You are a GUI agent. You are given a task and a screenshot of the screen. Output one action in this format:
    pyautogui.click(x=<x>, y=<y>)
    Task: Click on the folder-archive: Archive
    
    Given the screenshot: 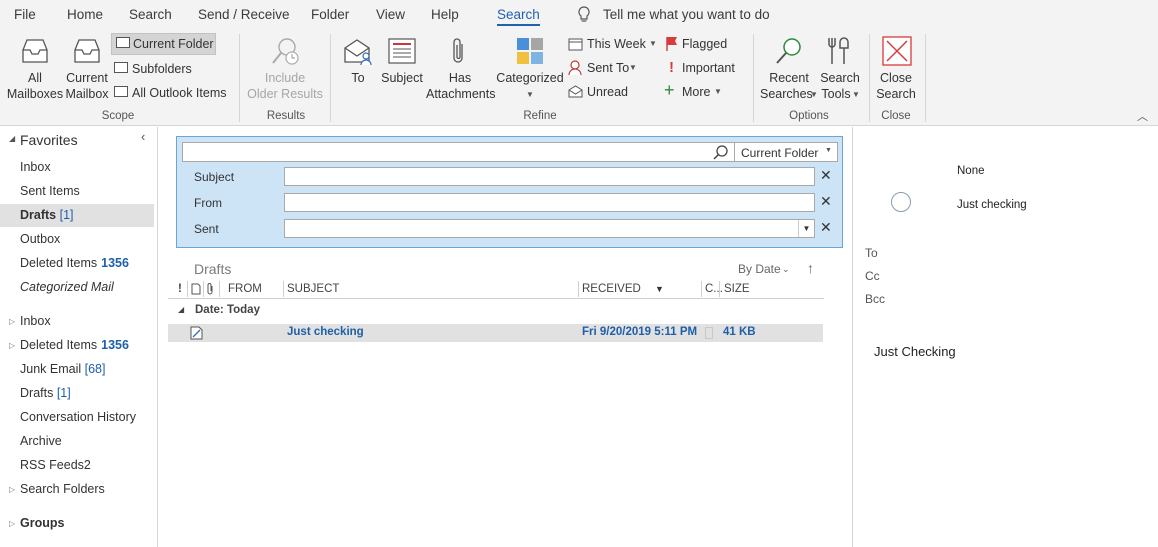 What is the action you would take?
    pyautogui.click(x=41, y=441)
    